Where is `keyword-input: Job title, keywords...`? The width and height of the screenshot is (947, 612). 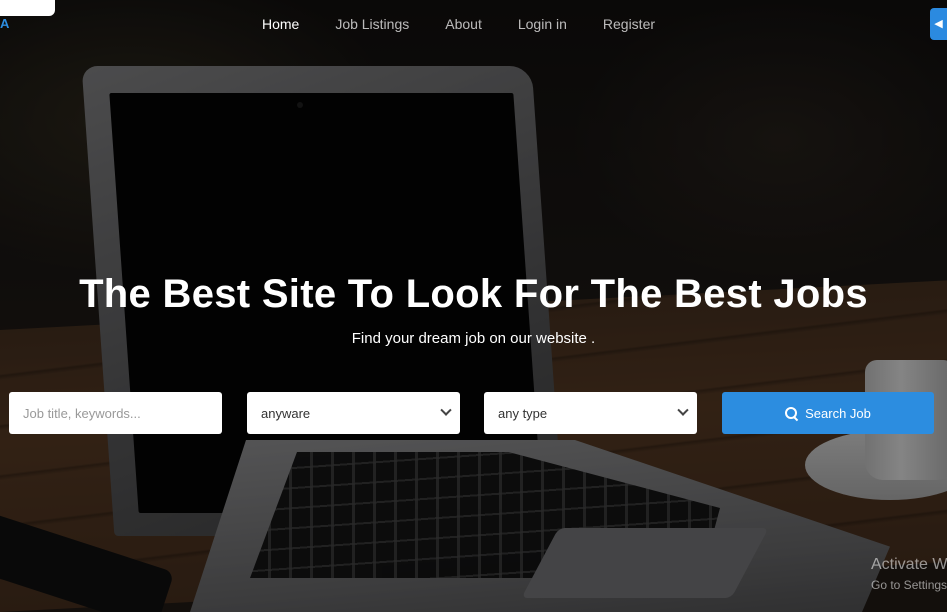
keyword-input: Job title, keywords... is located at coordinates (115, 413).